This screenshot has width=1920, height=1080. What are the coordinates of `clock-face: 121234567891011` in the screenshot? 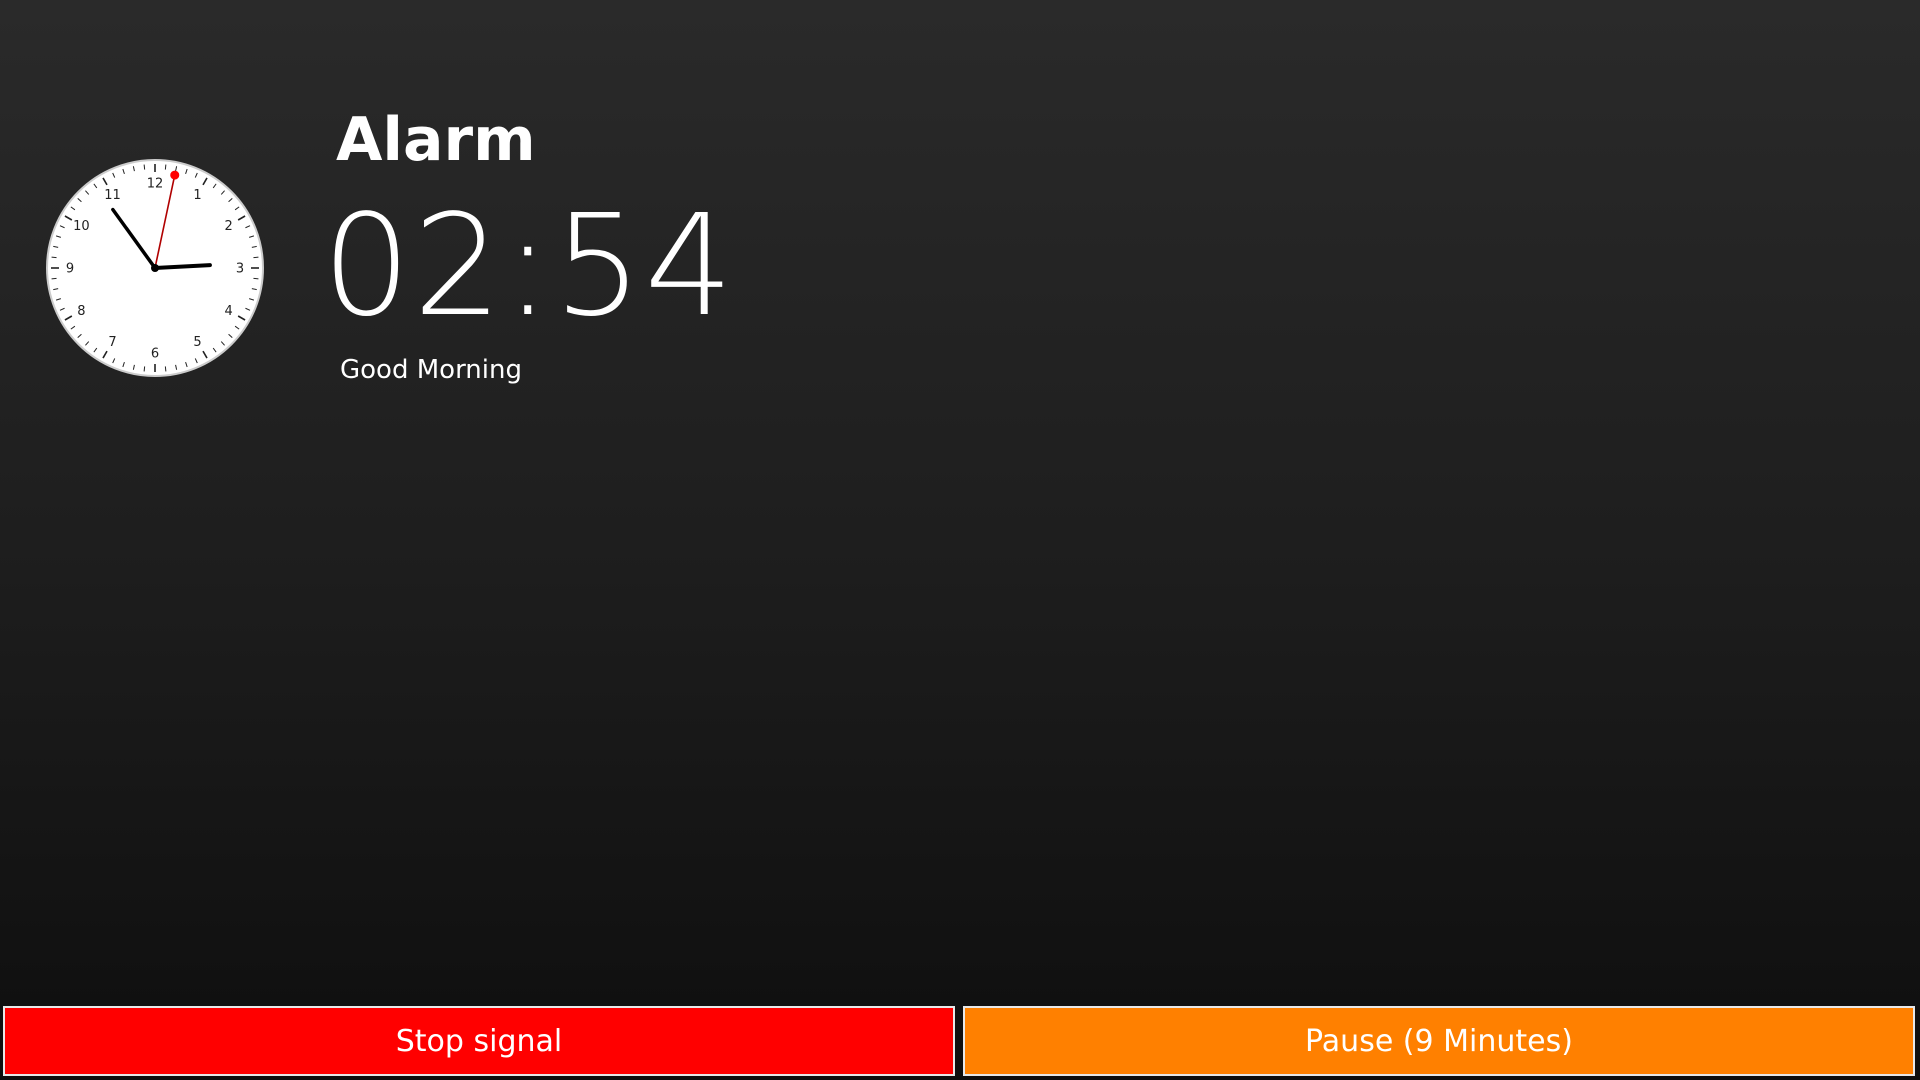 It's located at (155, 268).